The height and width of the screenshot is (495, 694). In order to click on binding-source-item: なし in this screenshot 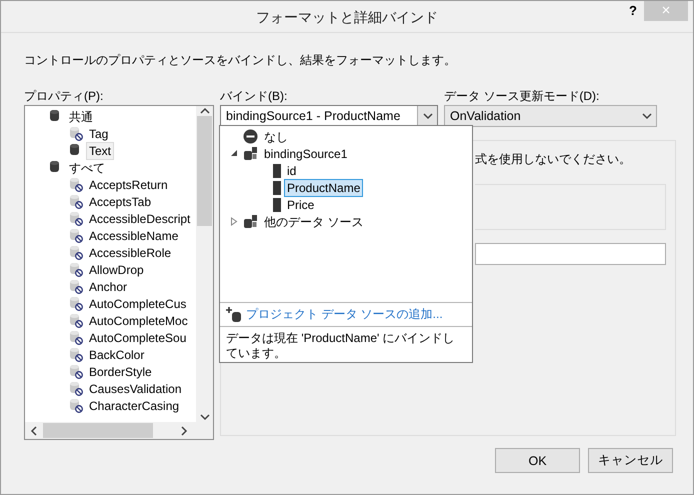, I will do `click(276, 137)`.